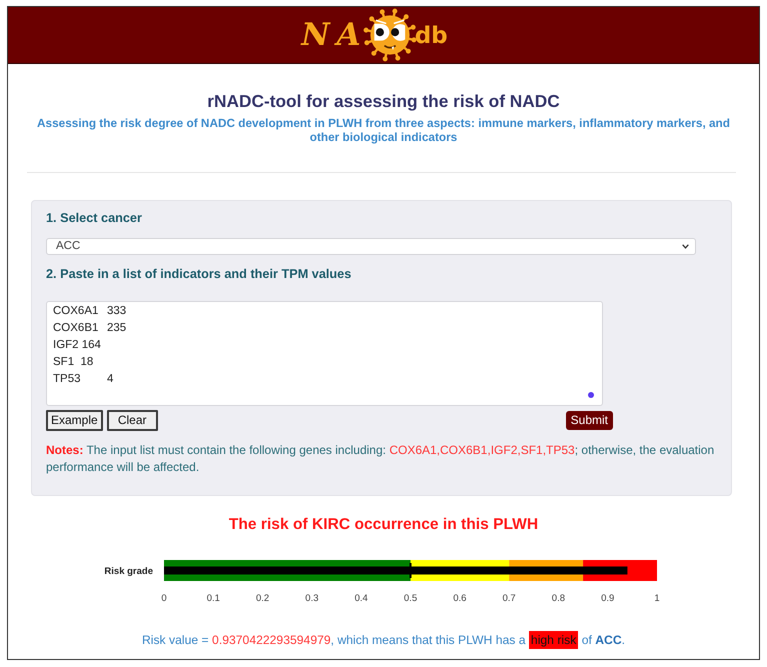  I want to click on result-title: The risk of KIRC occurrence in this PLWH, so click(384, 525).